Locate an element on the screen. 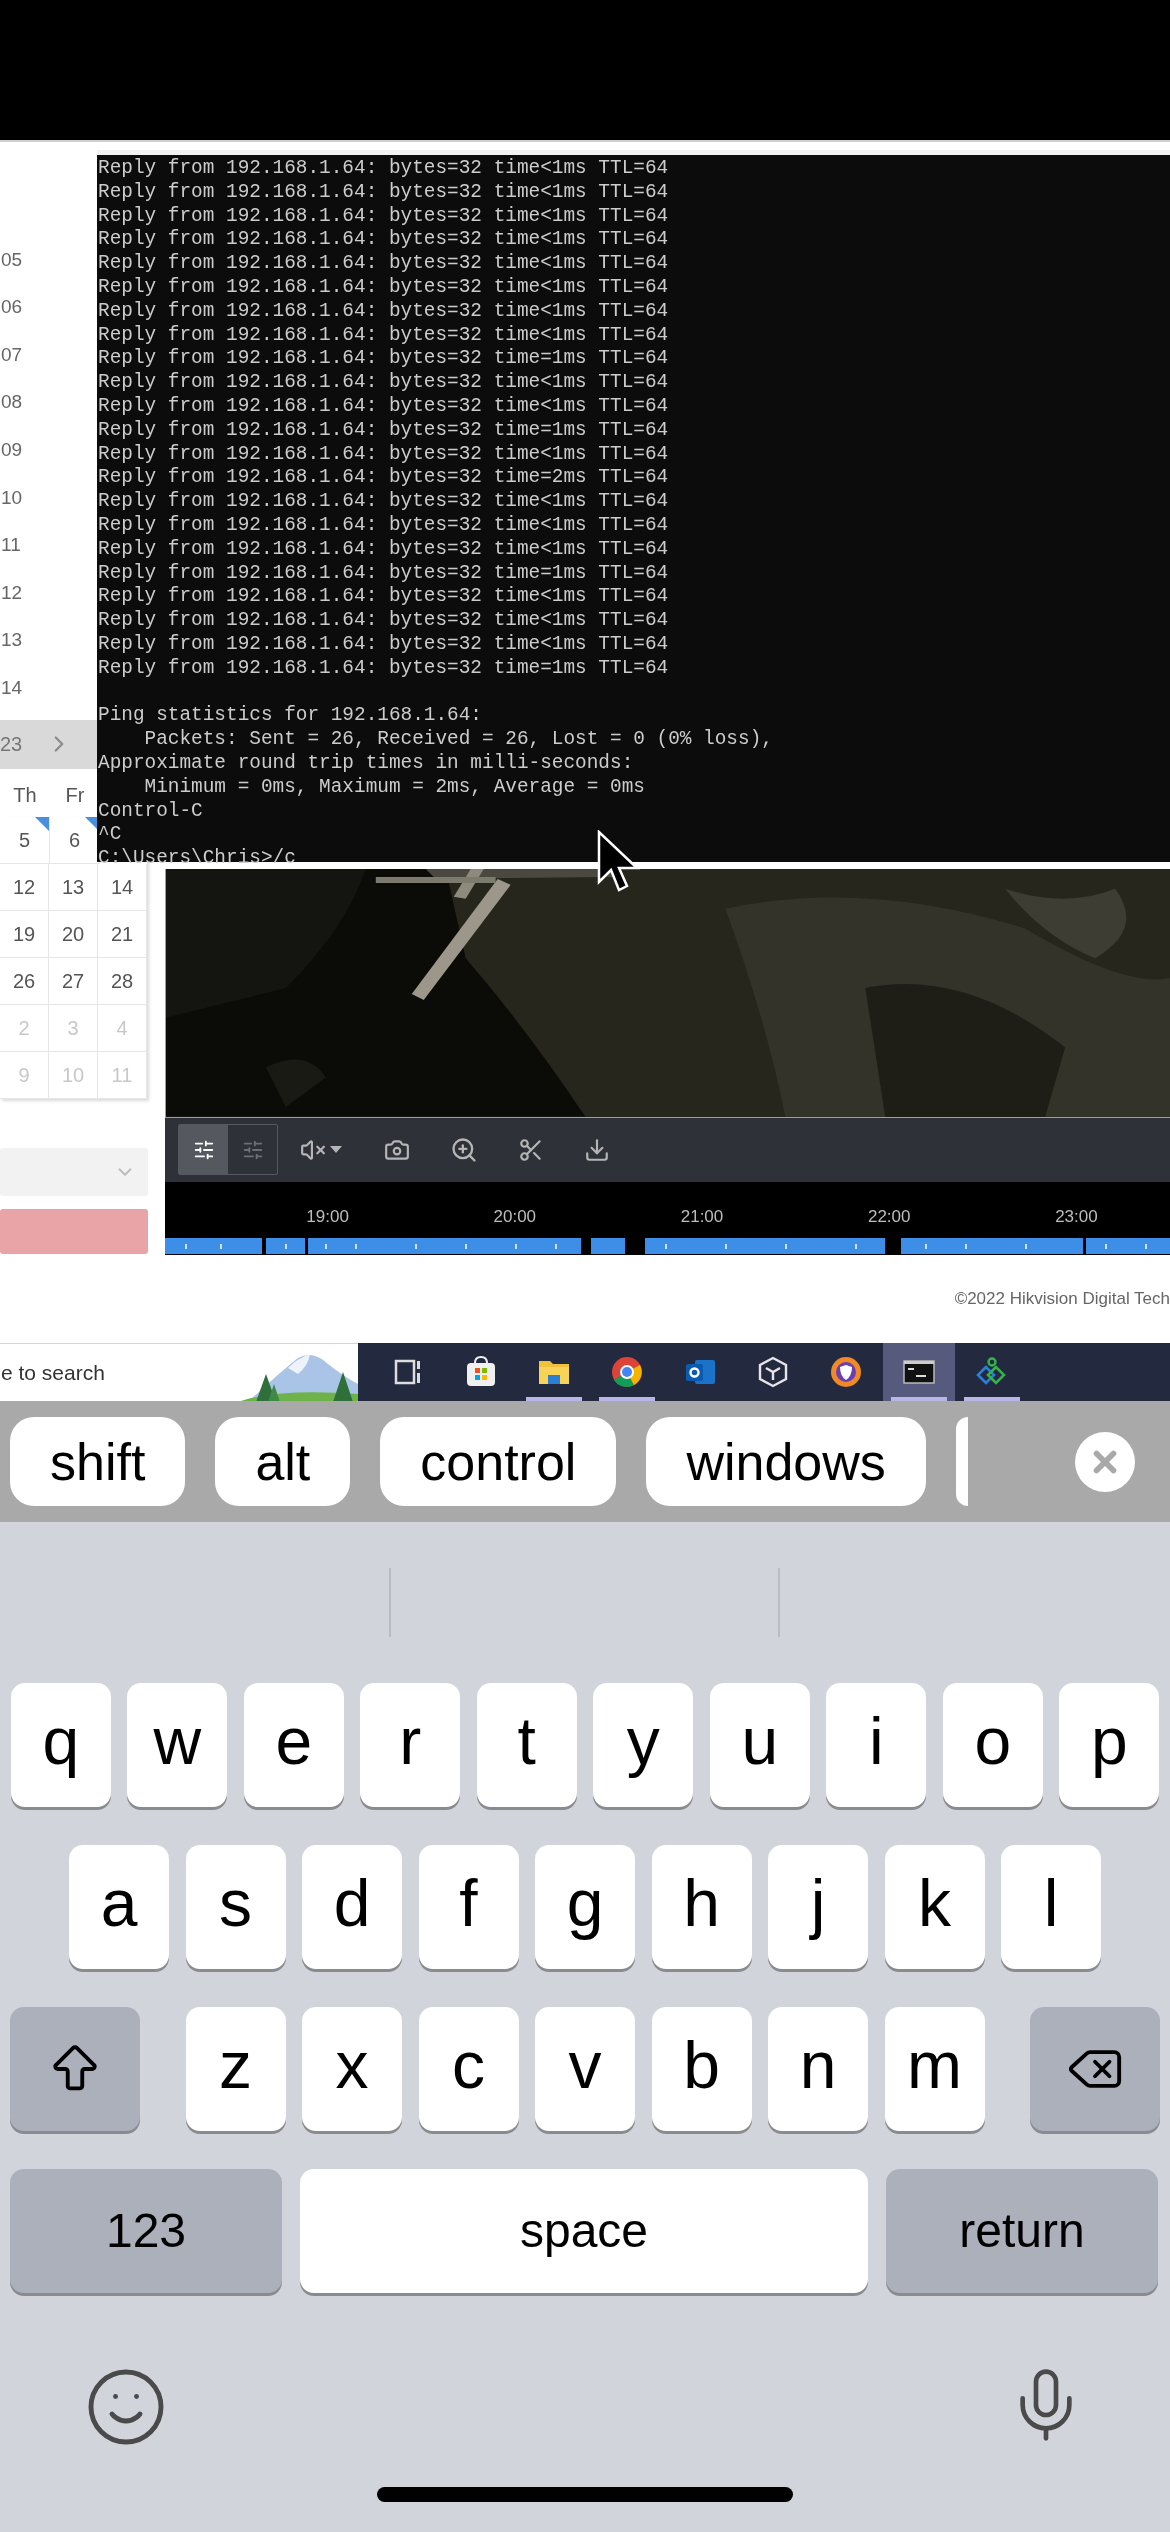 This screenshot has width=1170, height=2532. letter-key: h is located at coordinates (701, 1907).